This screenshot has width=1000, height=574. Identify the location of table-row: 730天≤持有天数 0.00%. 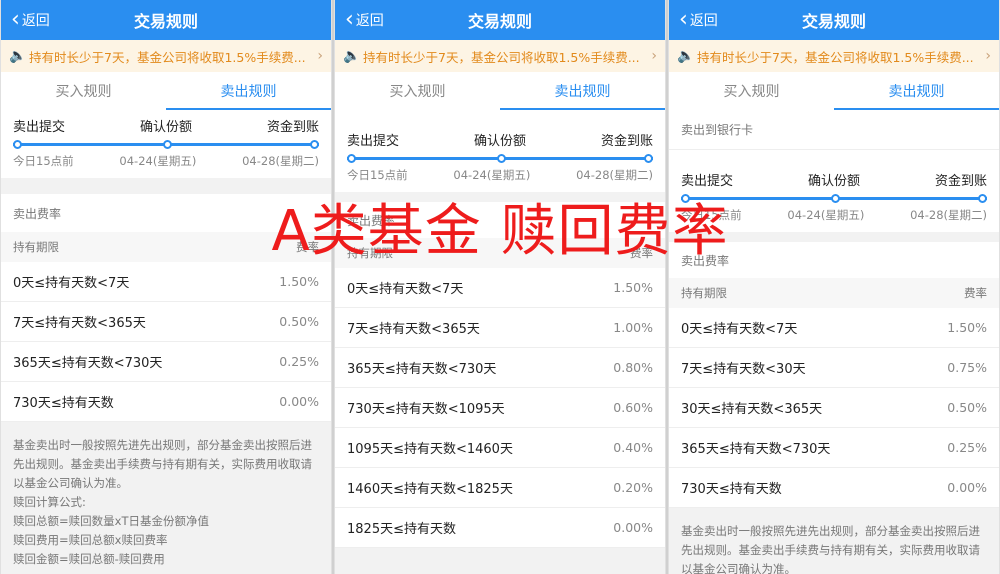
(834, 488).